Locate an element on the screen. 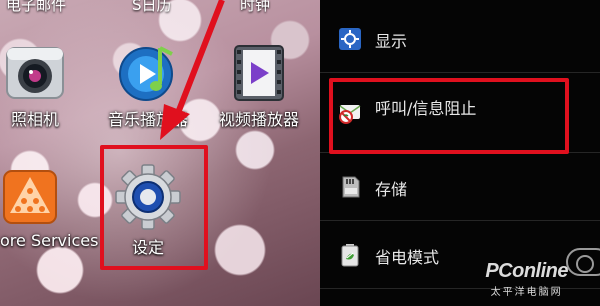  settings-item-storage: 存储 is located at coordinates (460, 187).